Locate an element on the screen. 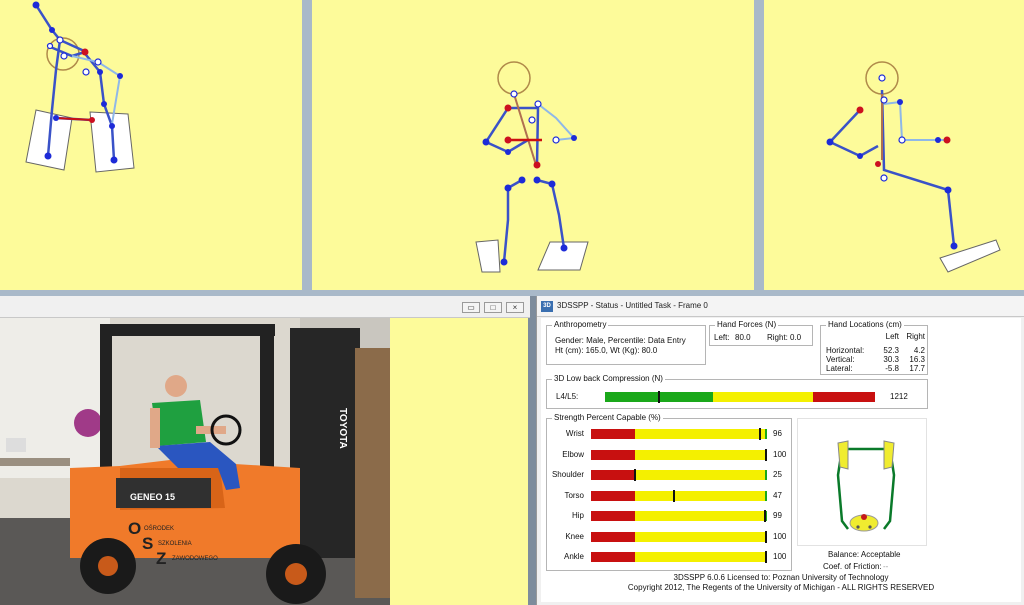  side-text-2: SZKOLENIA is located at coordinates (175, 544).